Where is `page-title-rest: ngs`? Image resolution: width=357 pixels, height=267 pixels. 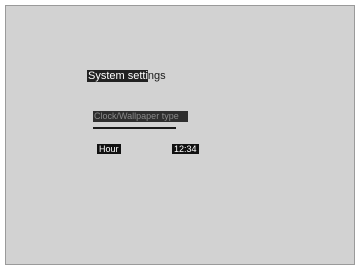
page-title-rest: ngs is located at coordinates (156, 76).